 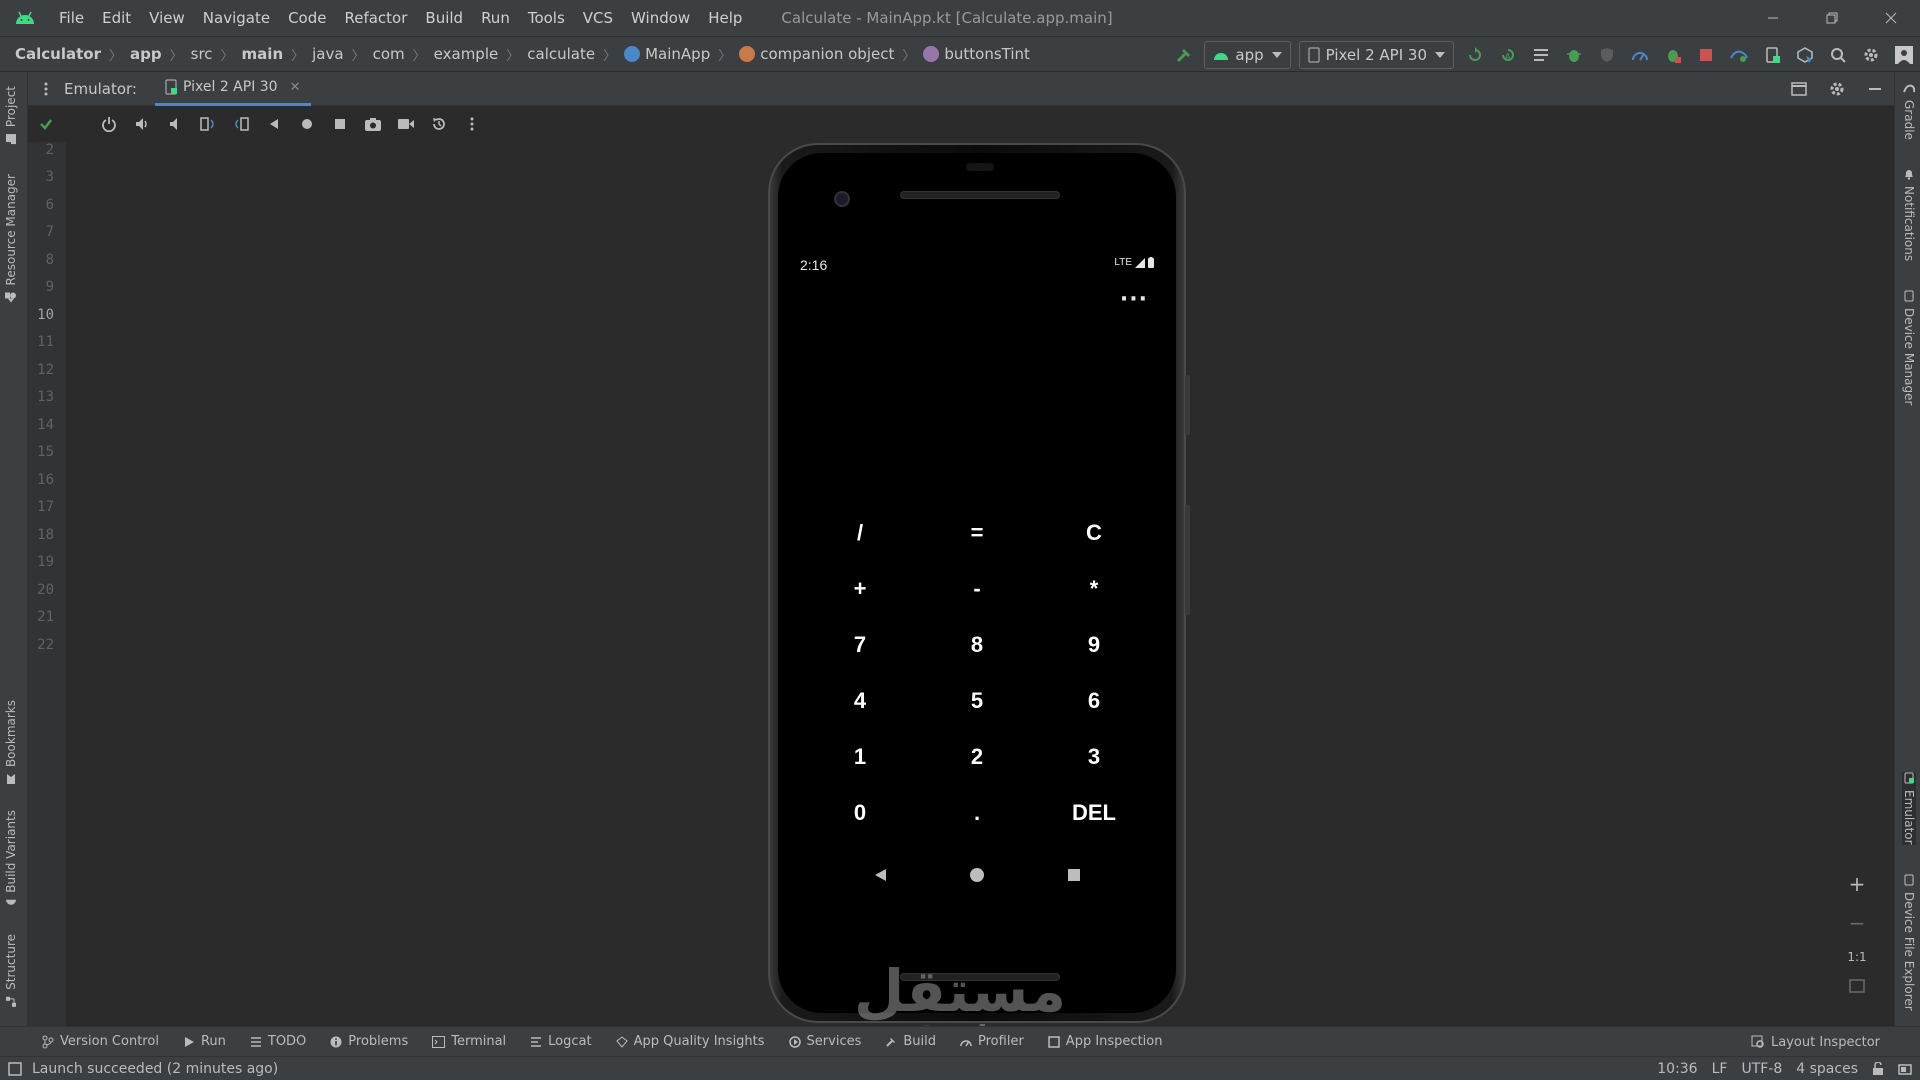 I want to click on nav-back-icon, so click(x=880, y=875).